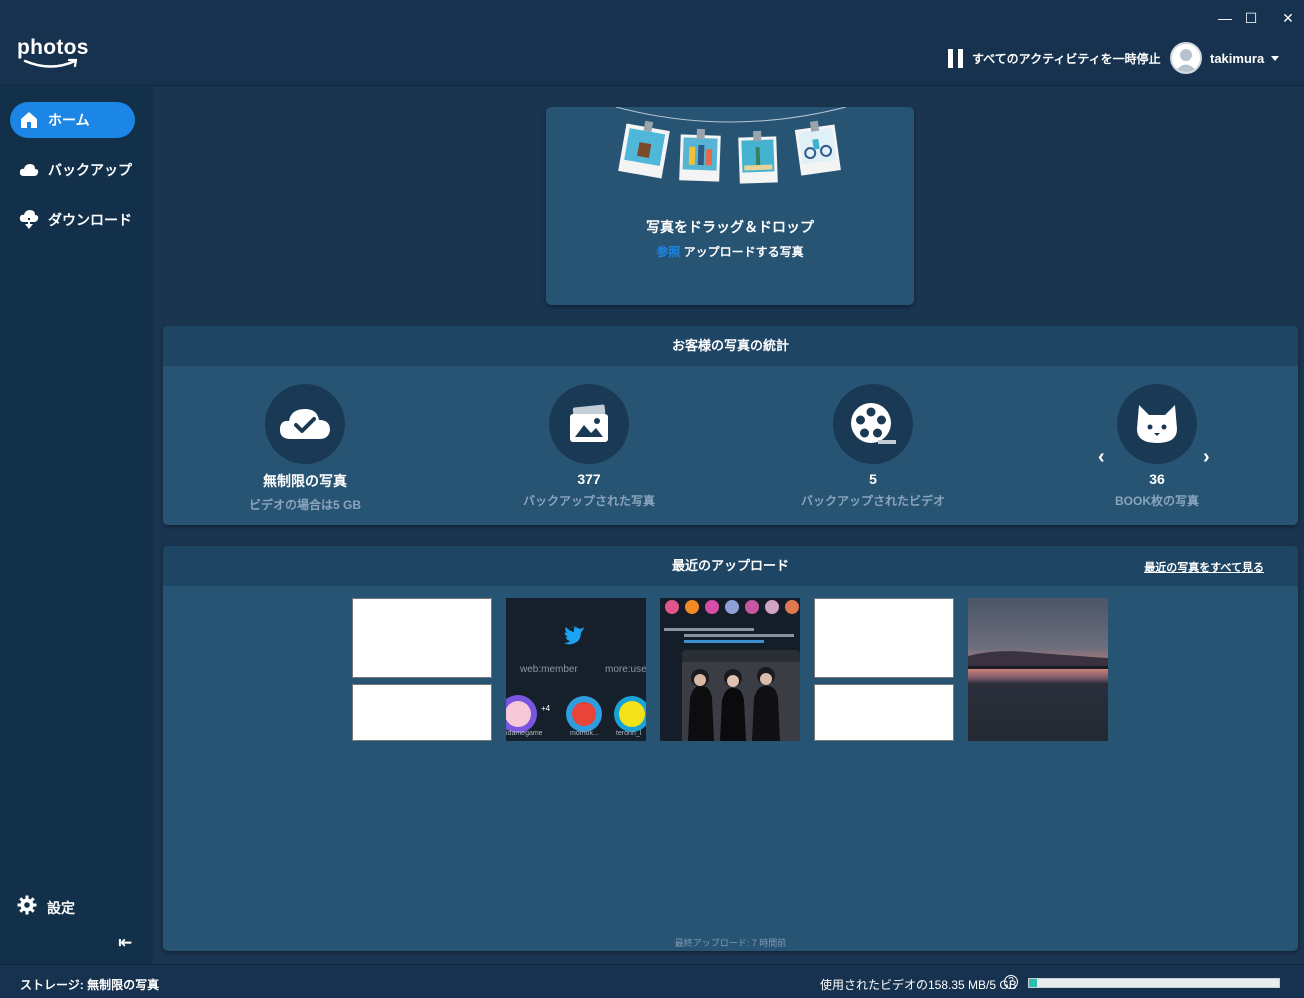 The height and width of the screenshot is (998, 1304). What do you see at coordinates (625, 669) in the screenshot?
I see `thumb-text: more:user` at bounding box center [625, 669].